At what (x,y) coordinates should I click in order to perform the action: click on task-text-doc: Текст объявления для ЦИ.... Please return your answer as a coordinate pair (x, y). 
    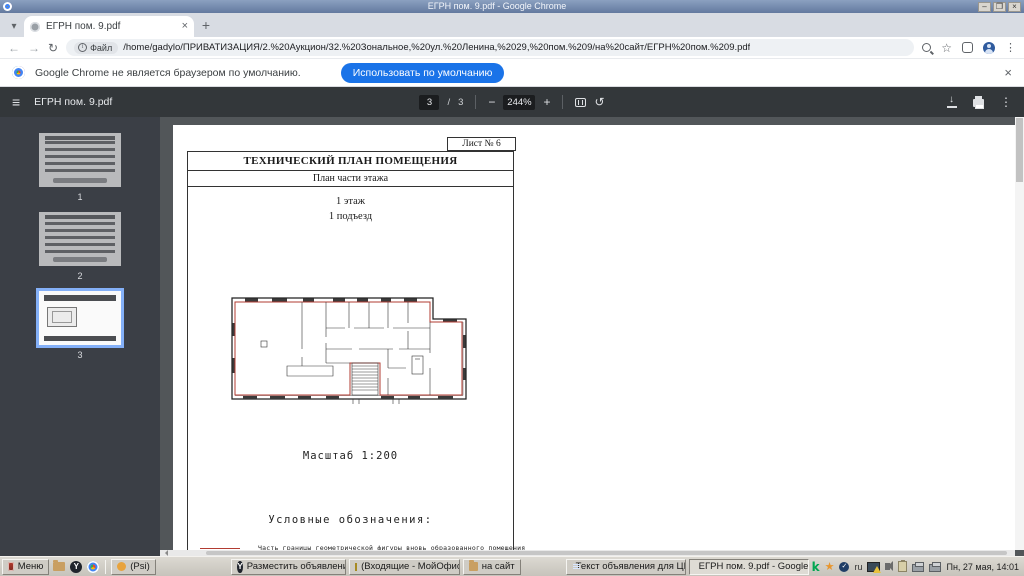
    Looking at the image, I should click on (625, 566).